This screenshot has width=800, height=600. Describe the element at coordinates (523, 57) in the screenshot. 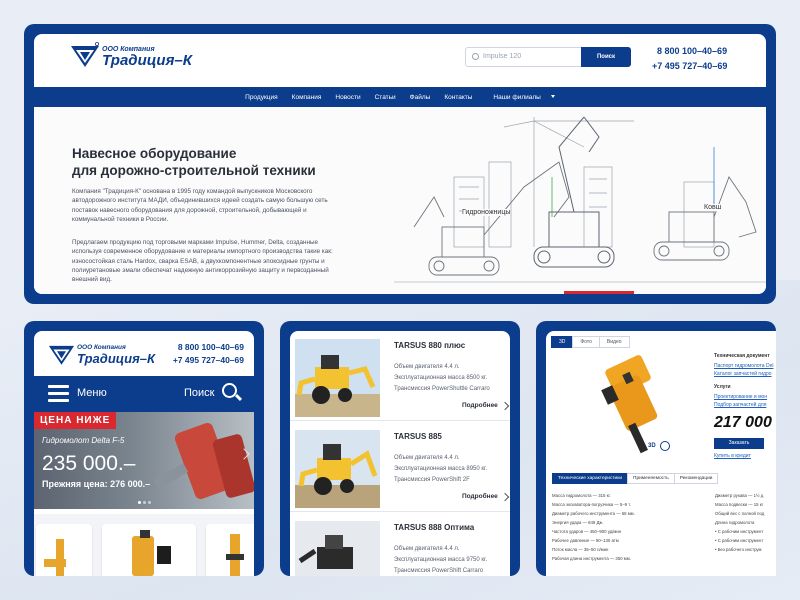

I see `search-input: Impulse 120` at that location.